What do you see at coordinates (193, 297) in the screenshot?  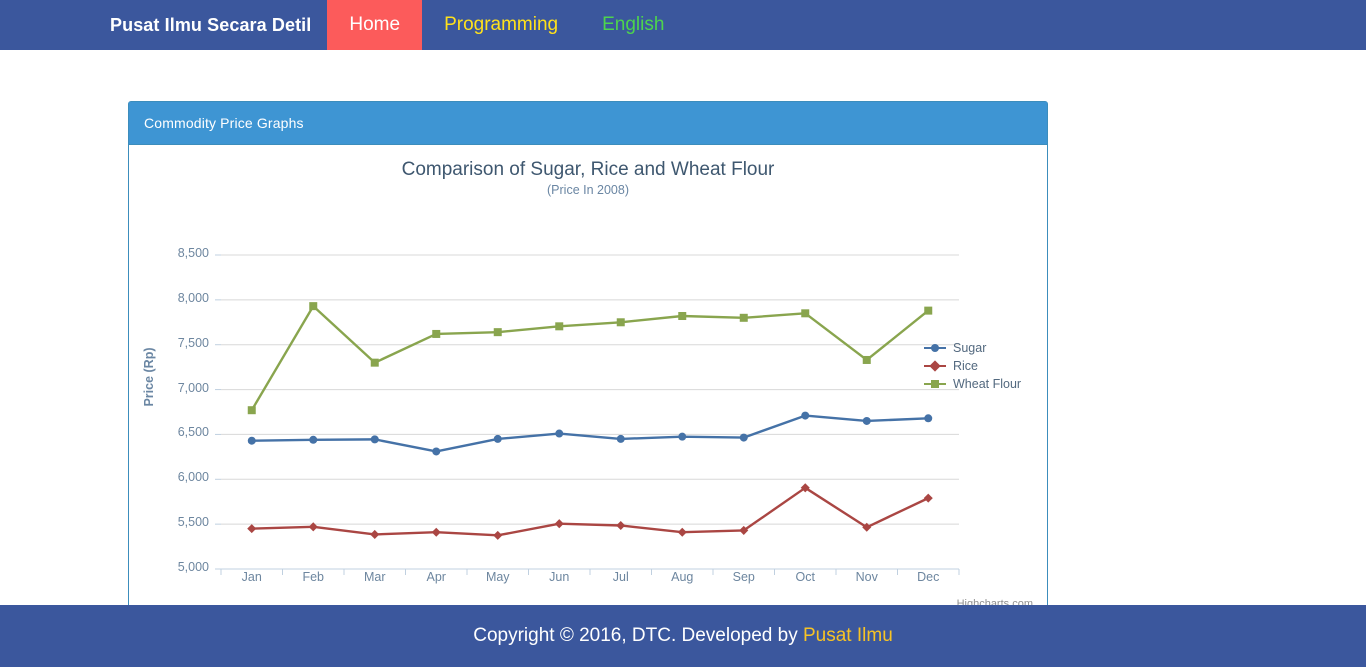 I see `y-axis-tick: 8,000` at bounding box center [193, 297].